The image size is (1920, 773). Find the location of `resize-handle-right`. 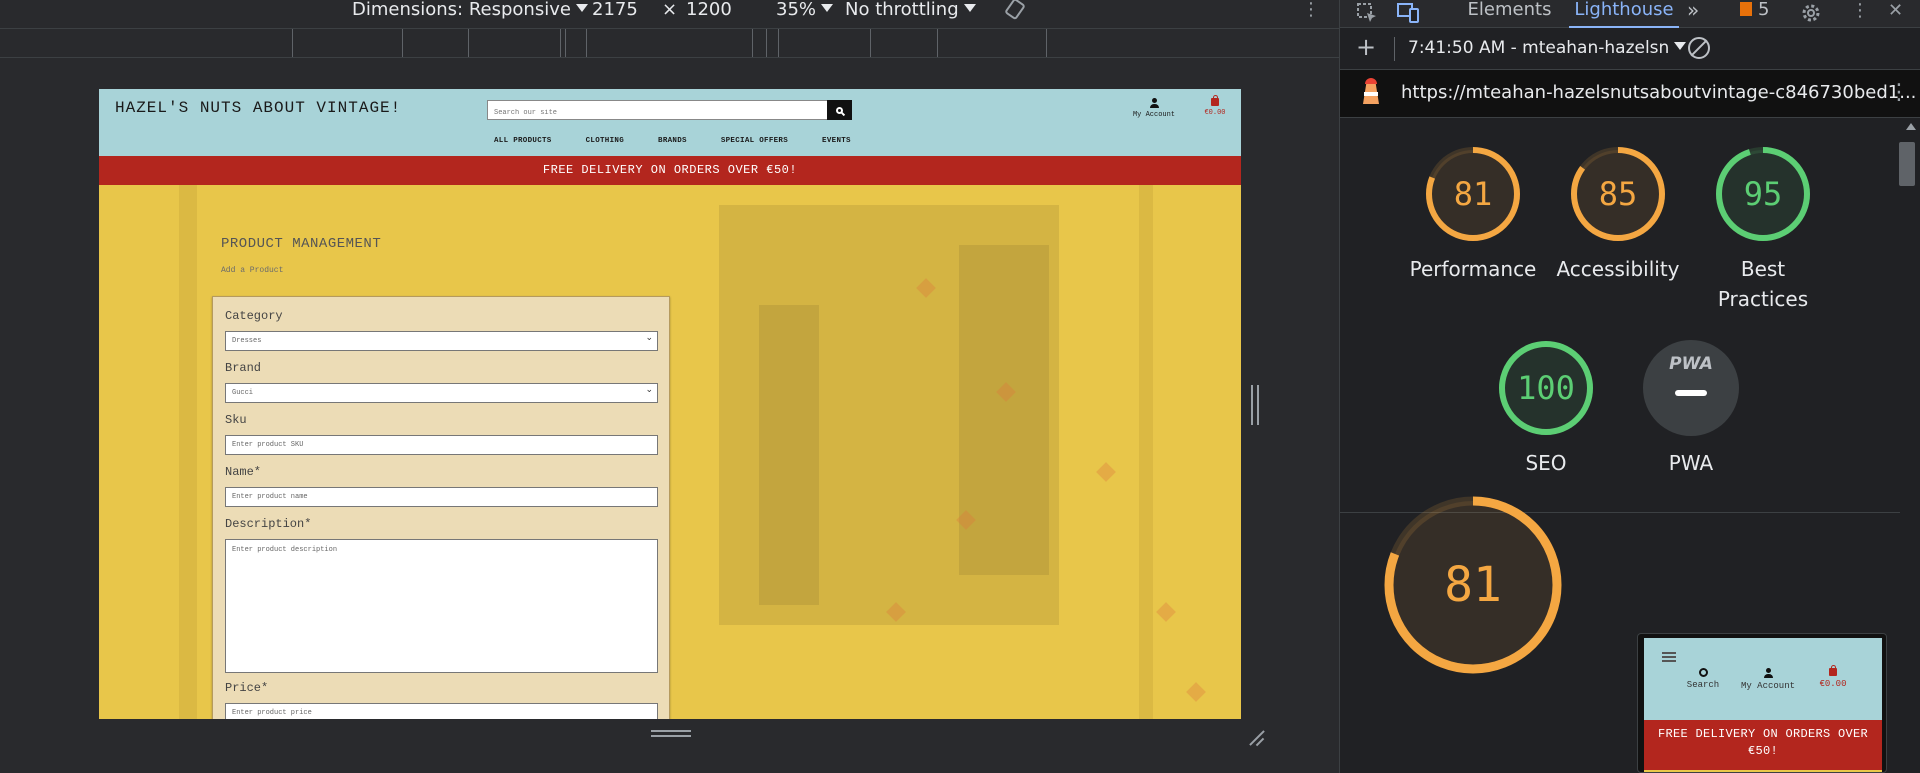

resize-handle-right is located at coordinates (1255, 405).